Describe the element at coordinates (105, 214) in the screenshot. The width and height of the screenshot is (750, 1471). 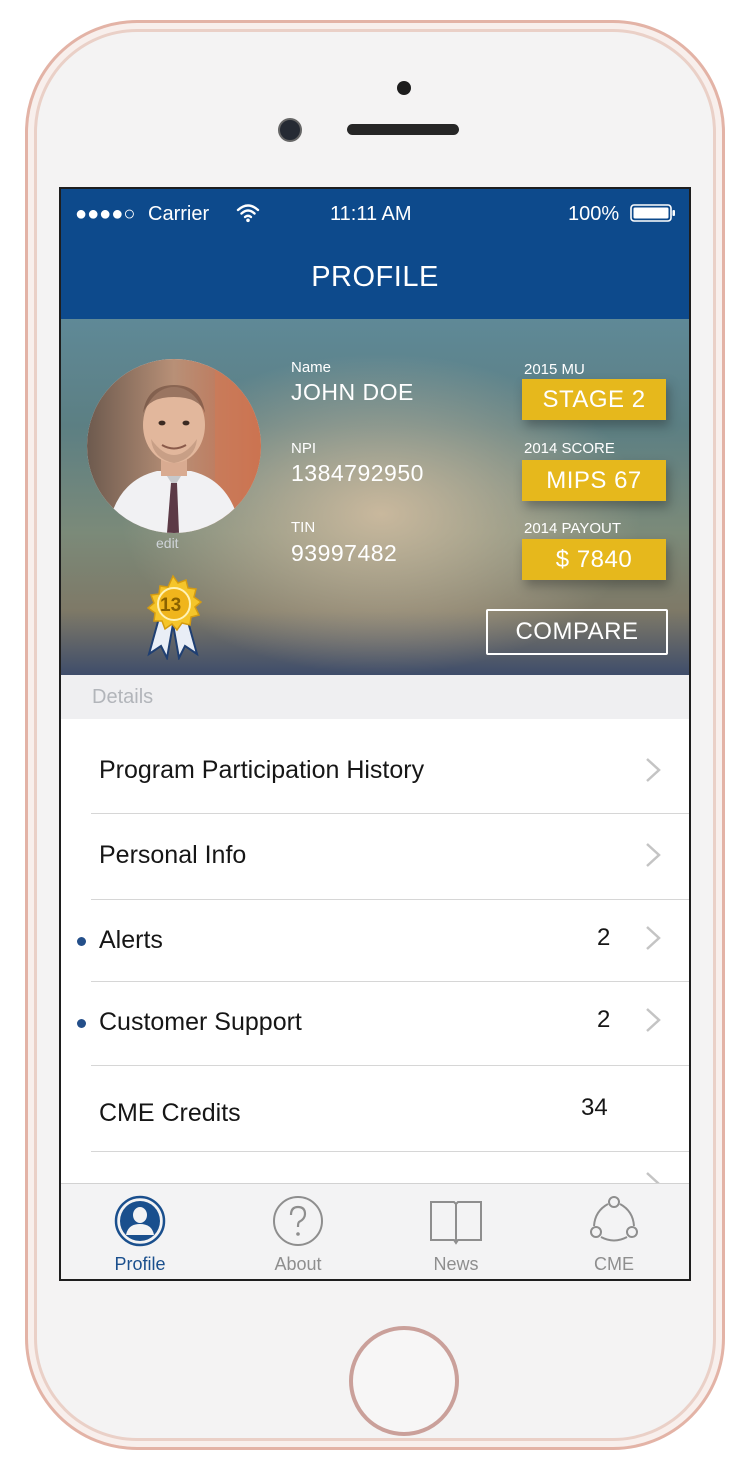
I see `signal-strength: ●●●●○` at that location.